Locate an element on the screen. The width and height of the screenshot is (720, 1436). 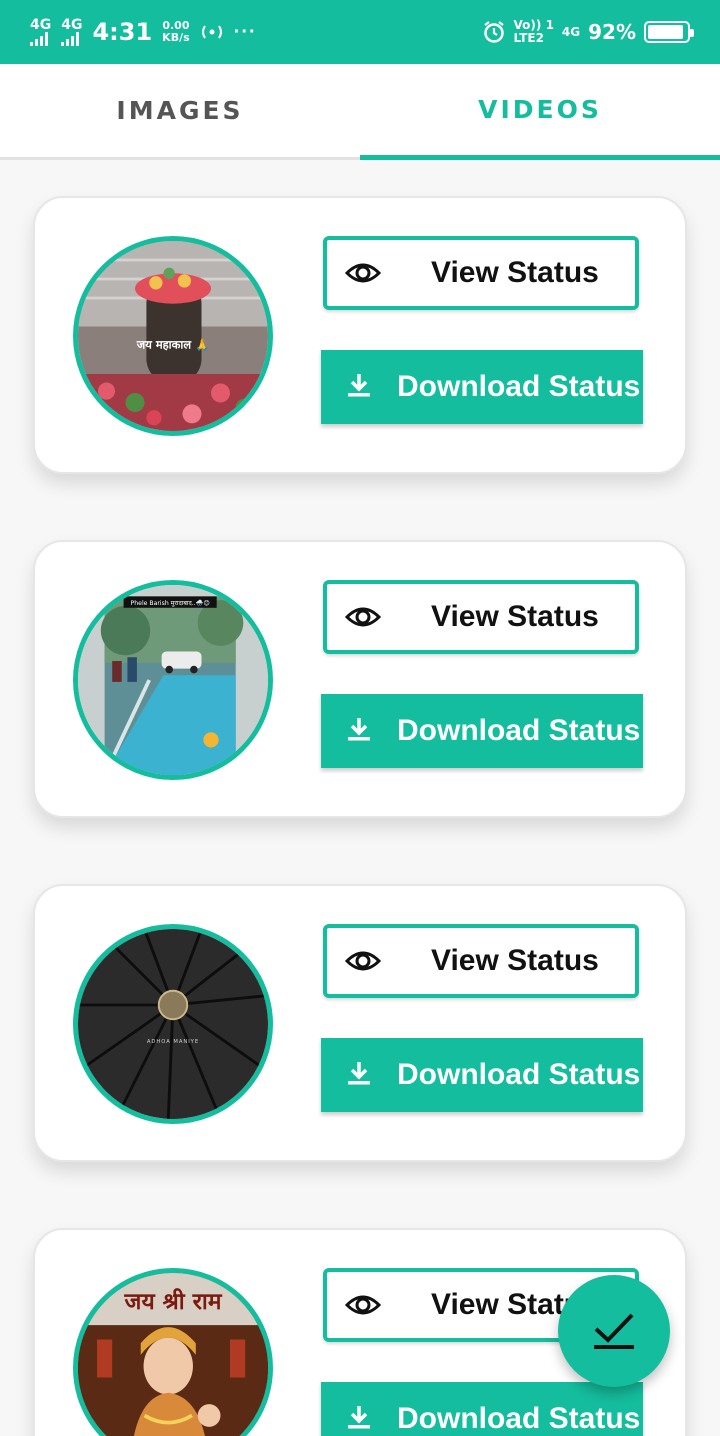
status-thumbnail: Phele Barish मुरादाबाद..🌧️😊 is located at coordinates (173, 680).